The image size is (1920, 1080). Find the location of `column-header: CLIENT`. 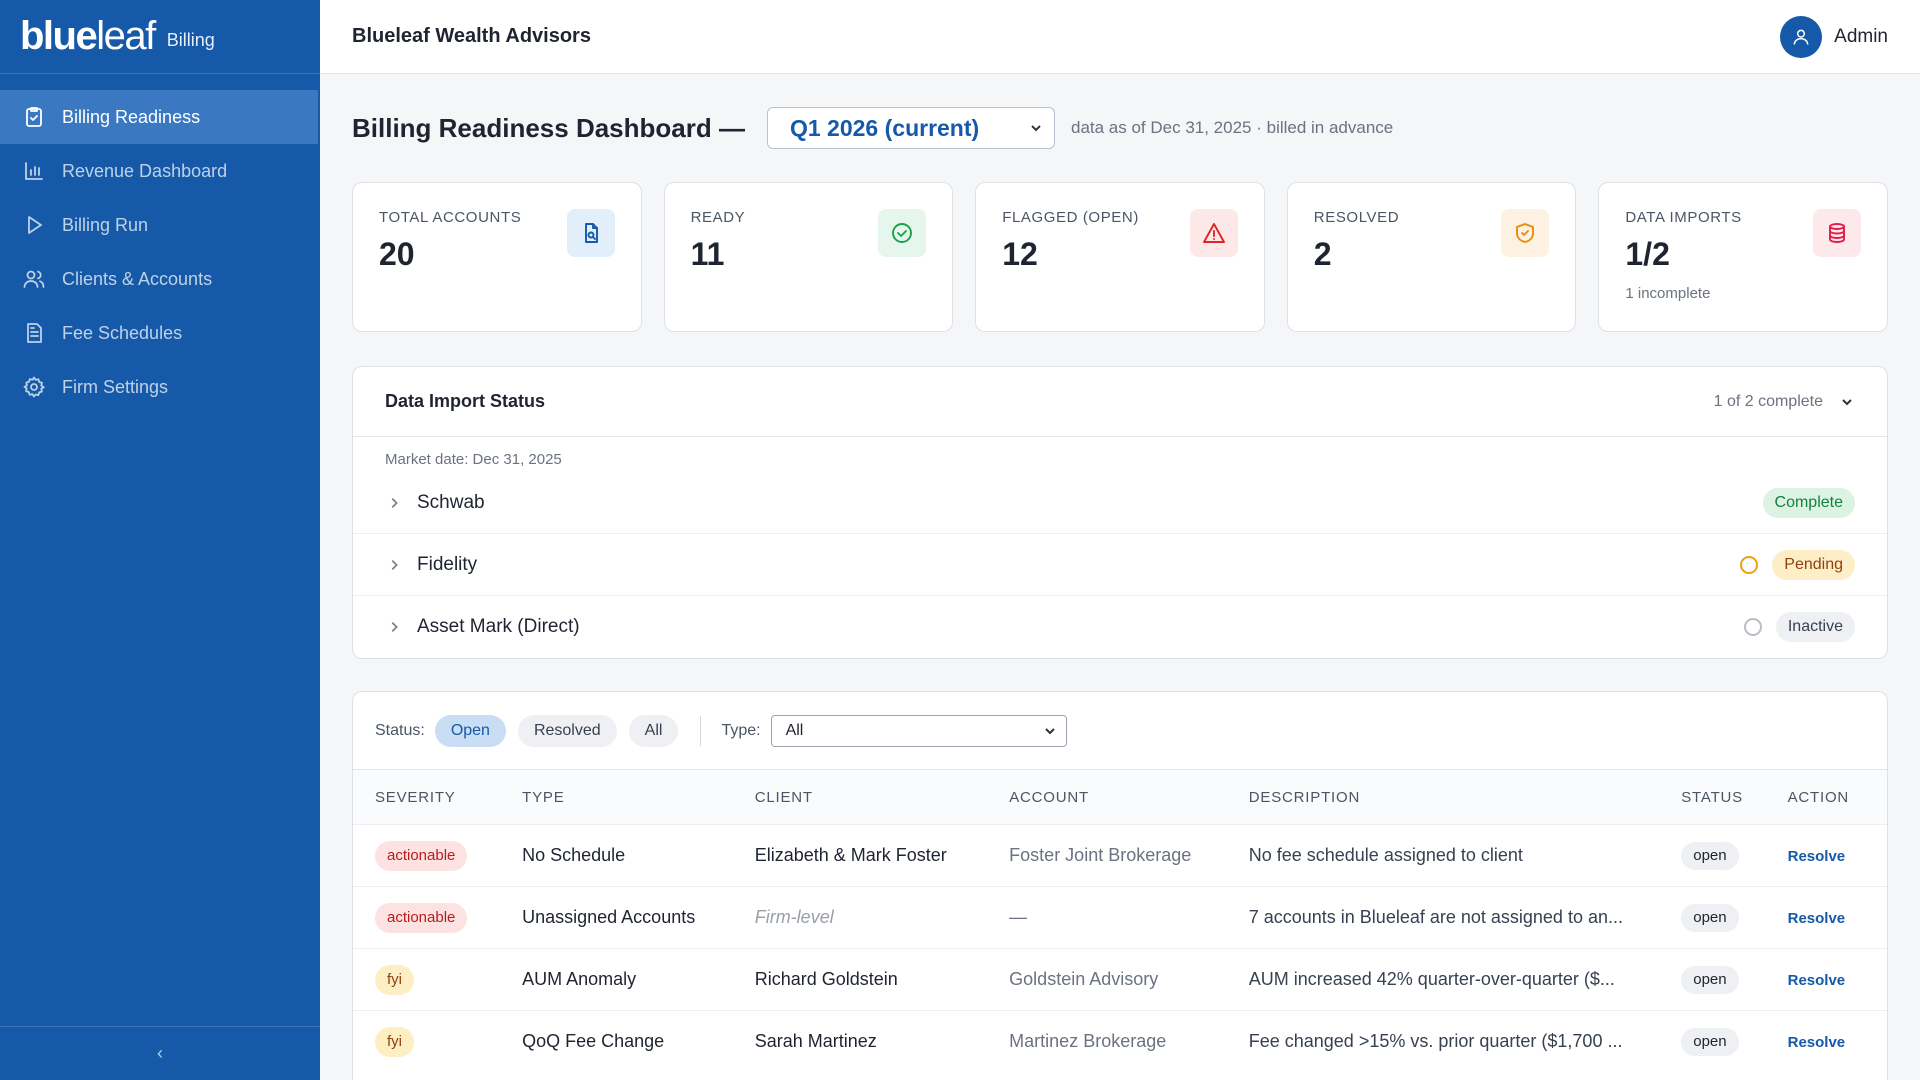

column-header: CLIENT is located at coordinates (882, 797).